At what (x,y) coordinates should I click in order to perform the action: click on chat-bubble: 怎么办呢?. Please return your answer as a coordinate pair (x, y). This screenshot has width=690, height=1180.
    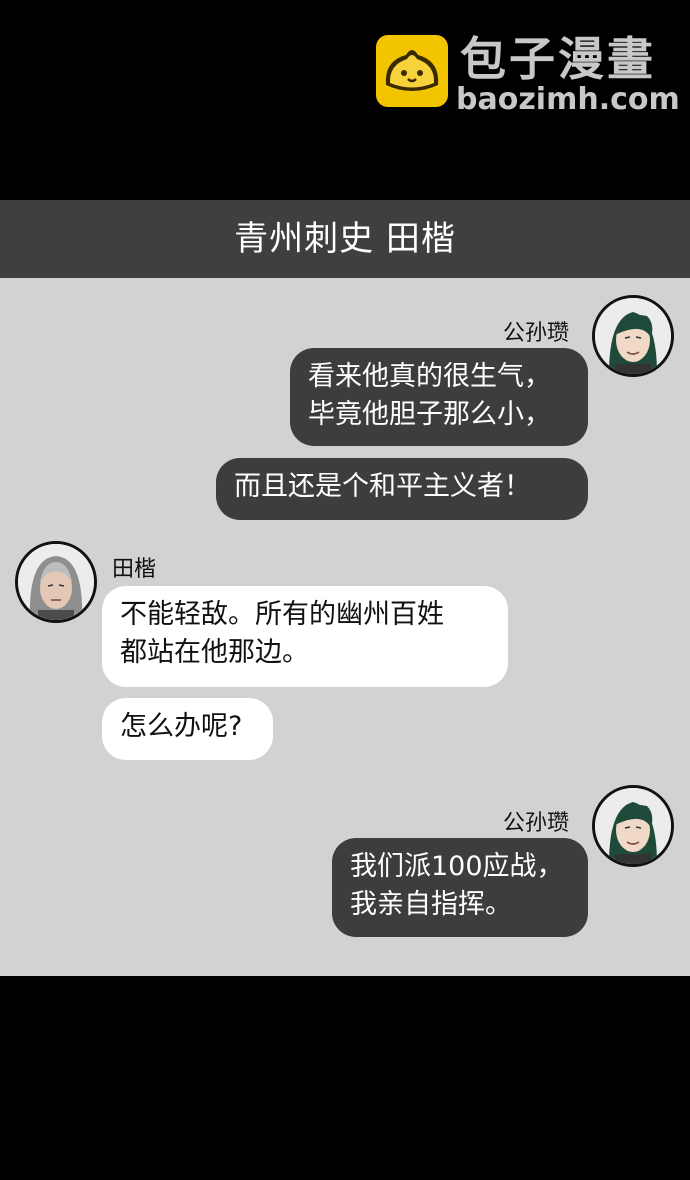
    Looking at the image, I should click on (187, 729).